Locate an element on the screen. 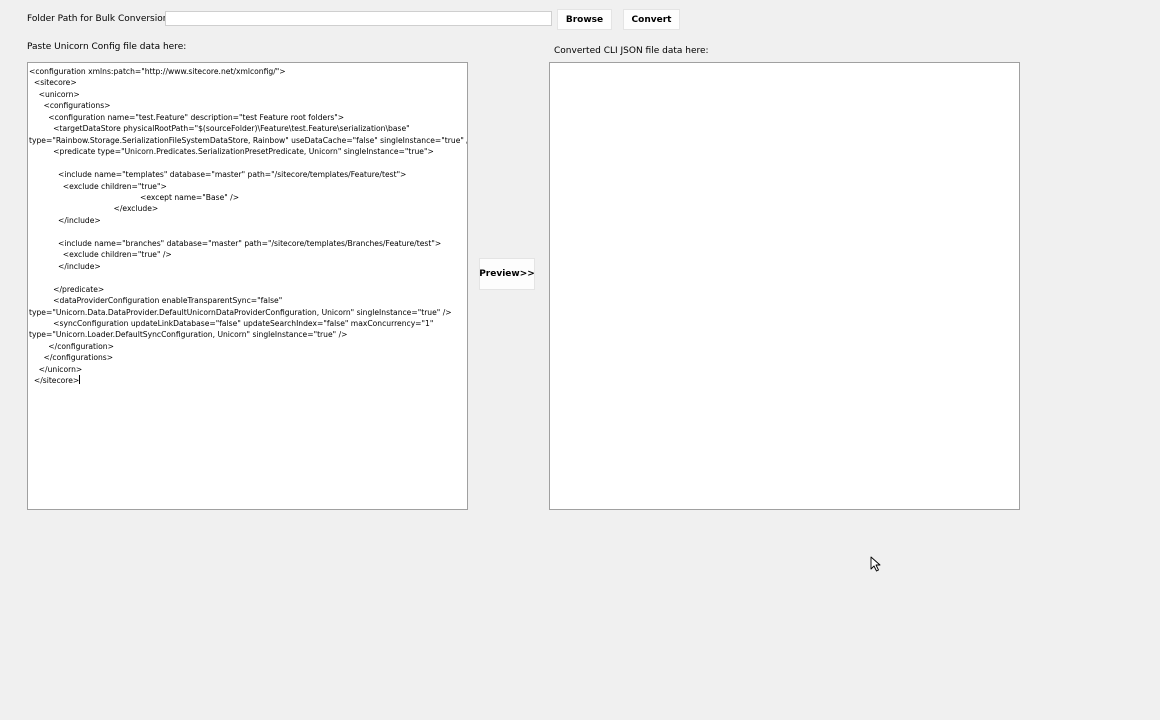 This screenshot has width=1160, height=720. mouse-pointer-icon is located at coordinates (875, 564).